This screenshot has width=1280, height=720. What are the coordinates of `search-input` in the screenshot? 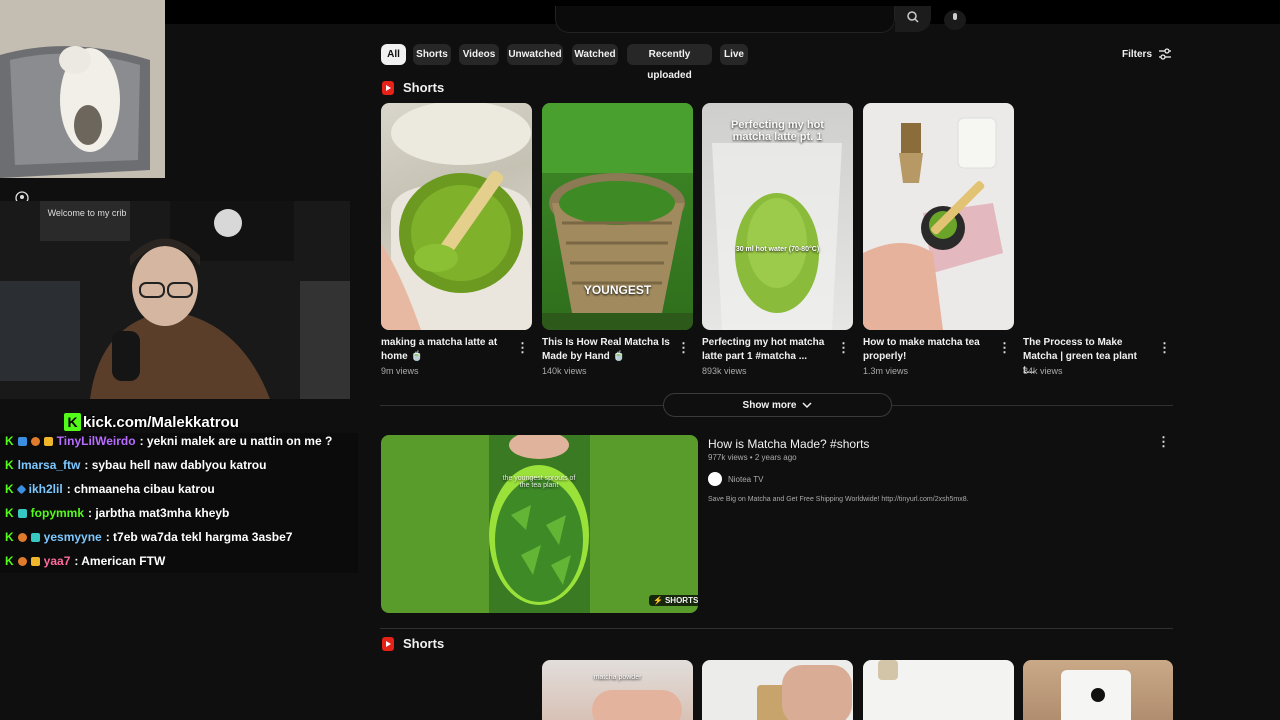 It's located at (725, 19).